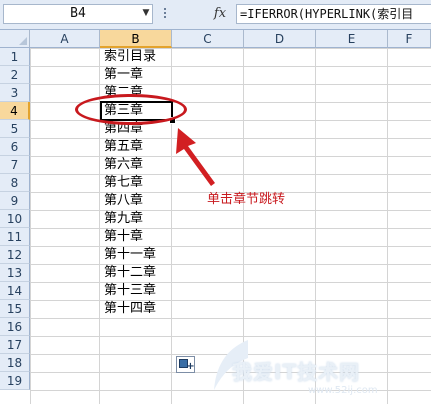 The width and height of the screenshot is (431, 404). Describe the element at coordinates (146, 13) in the screenshot. I see `chevron-down-icon: ▼` at that location.